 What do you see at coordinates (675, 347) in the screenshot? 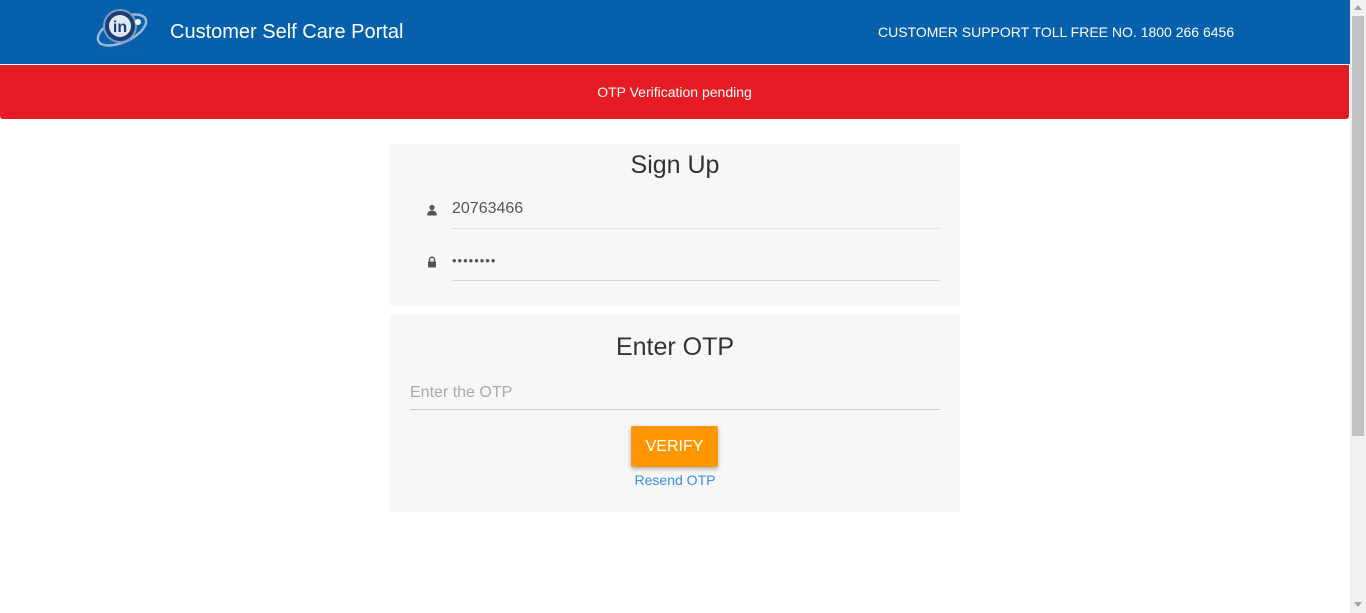
I see `otp-title: Enter OTP` at bounding box center [675, 347].